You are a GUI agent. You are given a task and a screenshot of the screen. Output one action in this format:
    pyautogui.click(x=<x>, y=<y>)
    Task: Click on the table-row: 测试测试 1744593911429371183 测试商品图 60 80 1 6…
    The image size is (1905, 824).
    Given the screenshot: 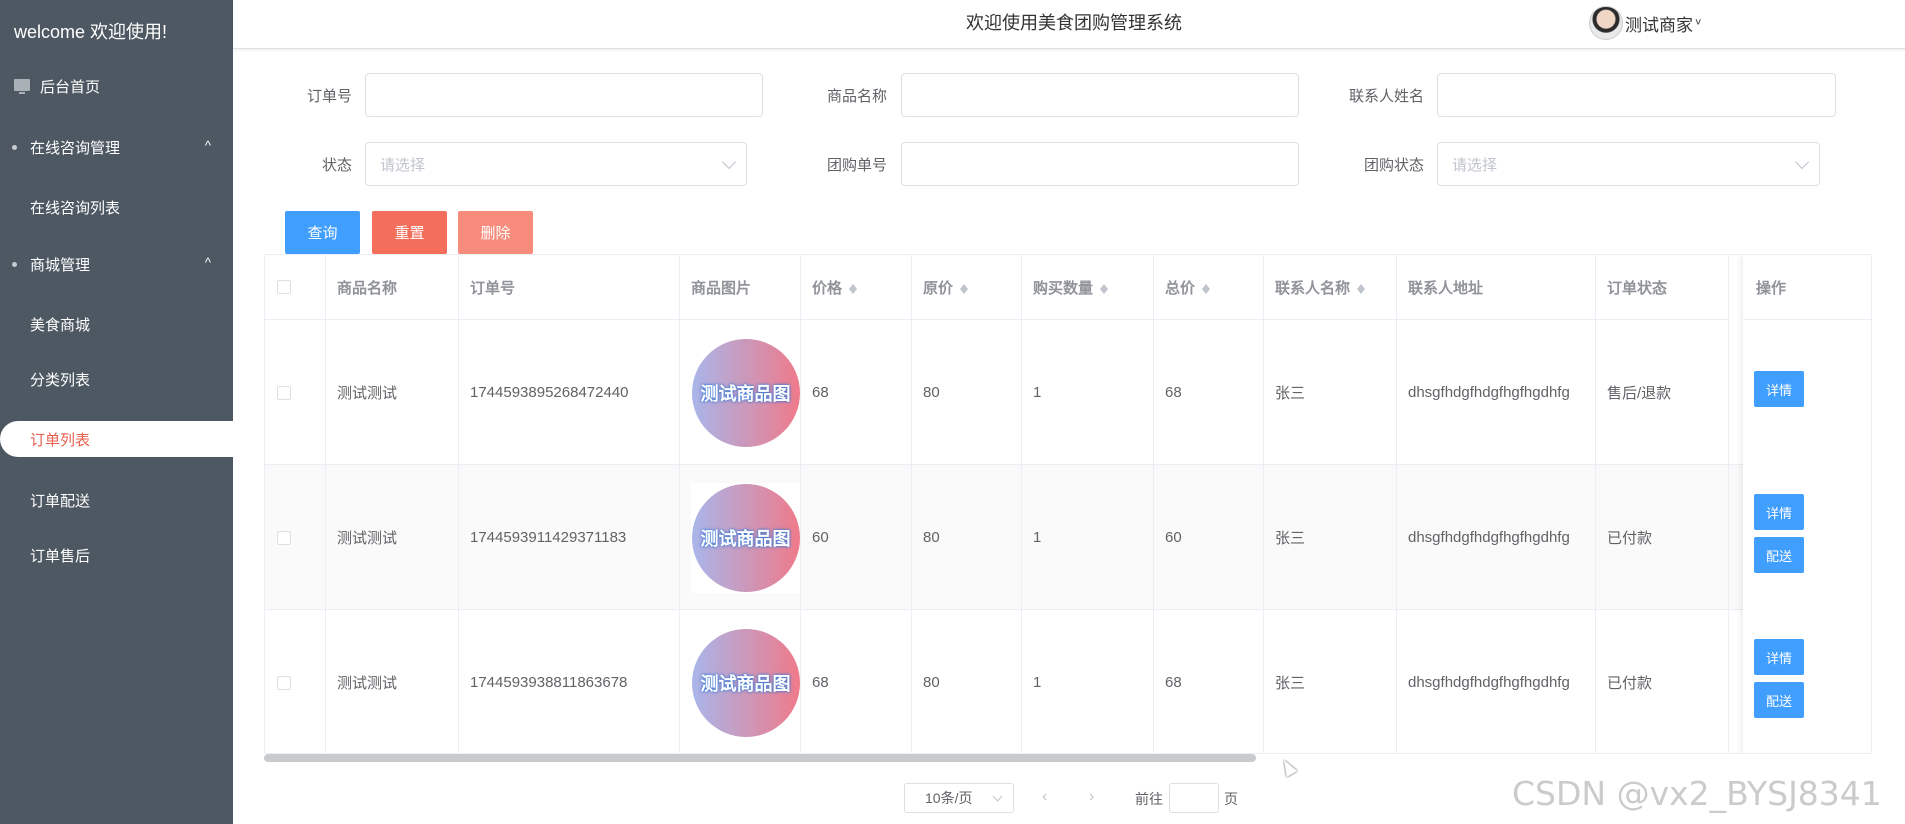 What is the action you would take?
    pyautogui.click(x=1068, y=537)
    